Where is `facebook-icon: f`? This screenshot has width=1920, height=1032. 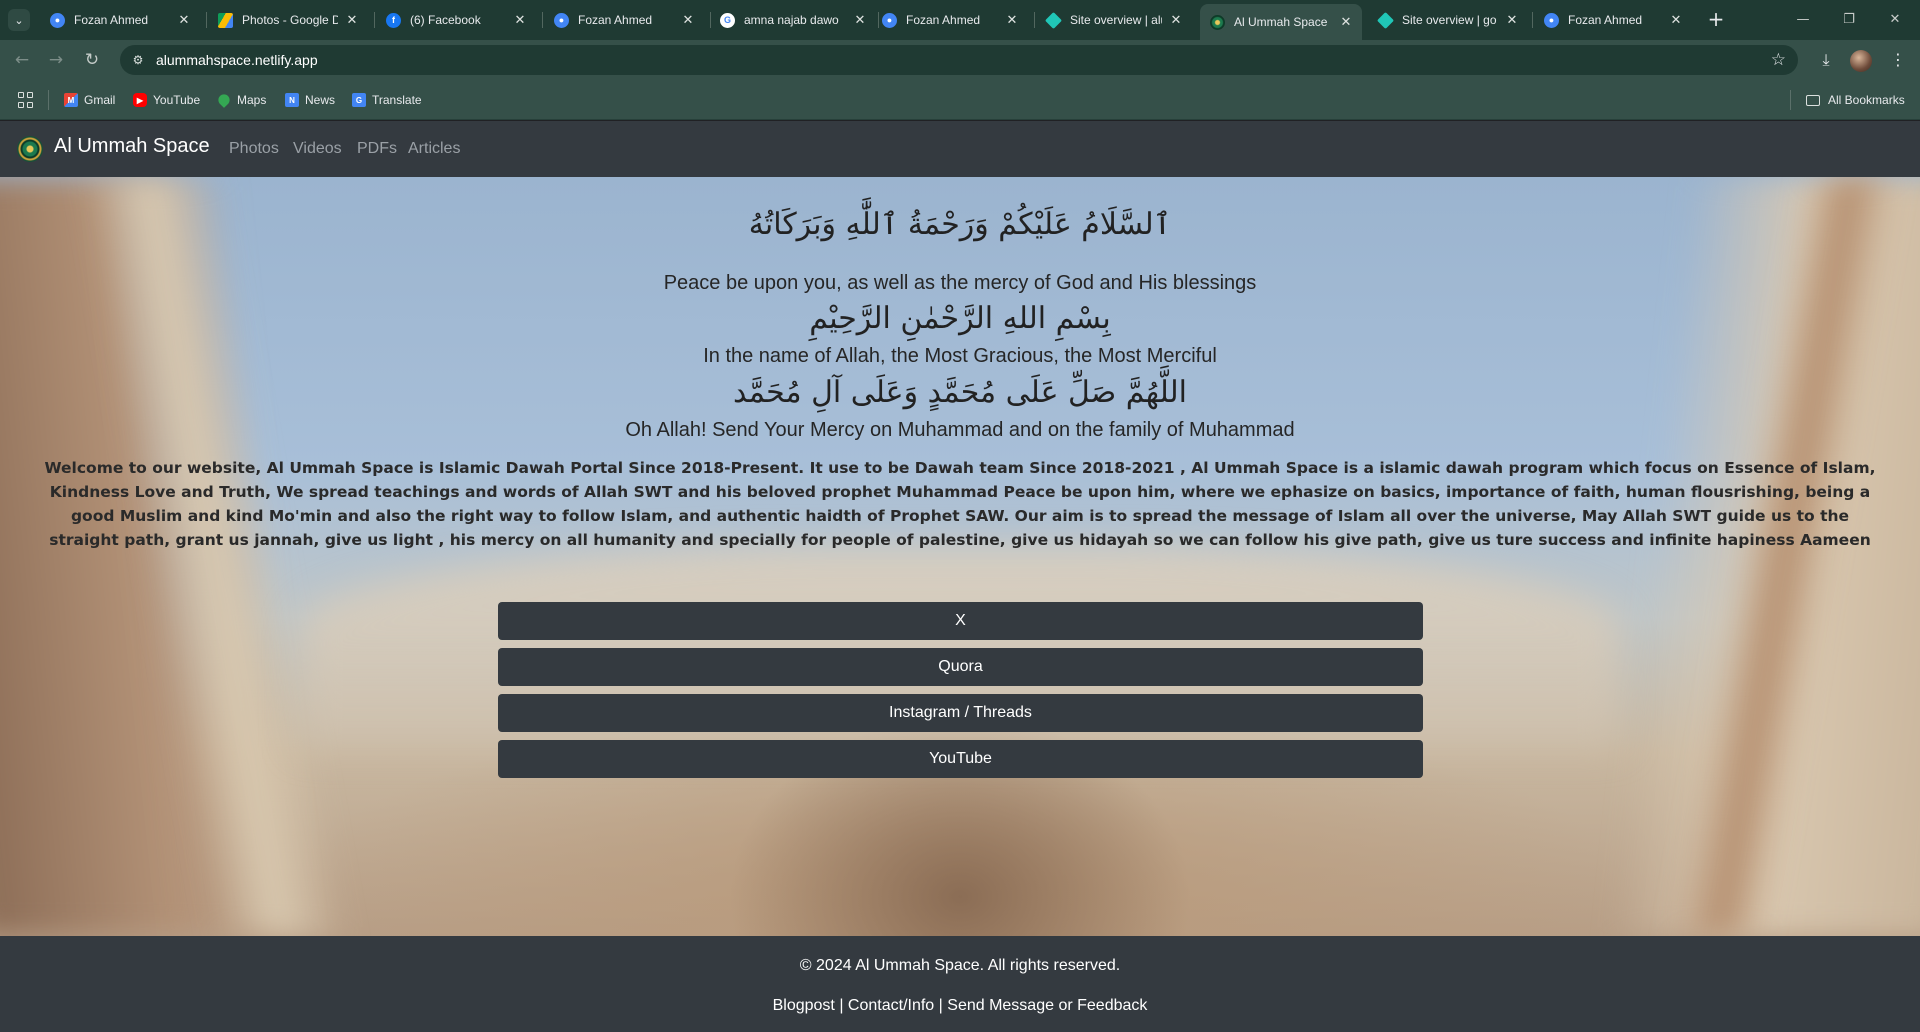 facebook-icon: f is located at coordinates (393, 20).